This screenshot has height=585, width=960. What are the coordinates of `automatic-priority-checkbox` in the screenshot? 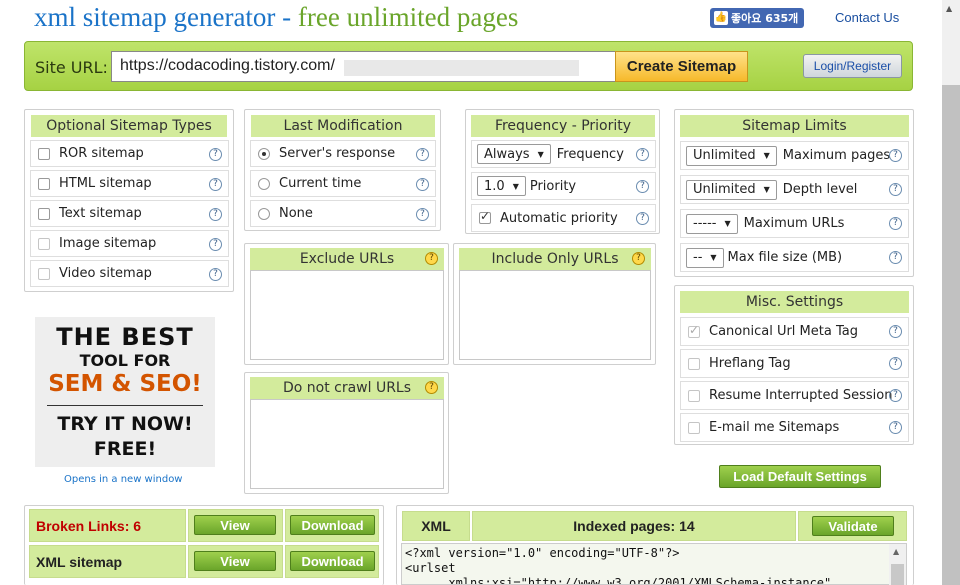 It's located at (485, 216).